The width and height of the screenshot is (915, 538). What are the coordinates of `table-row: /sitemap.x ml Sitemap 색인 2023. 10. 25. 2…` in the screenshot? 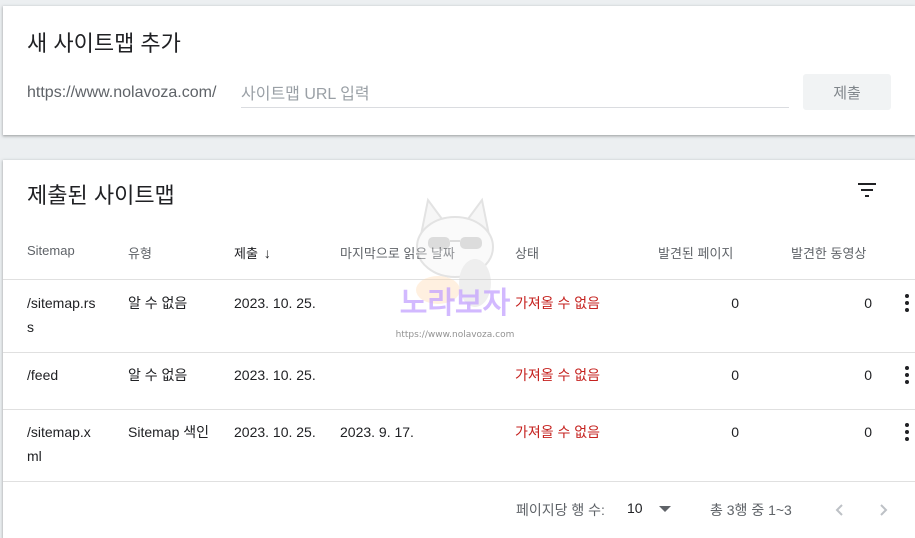 It's located at (459, 446).